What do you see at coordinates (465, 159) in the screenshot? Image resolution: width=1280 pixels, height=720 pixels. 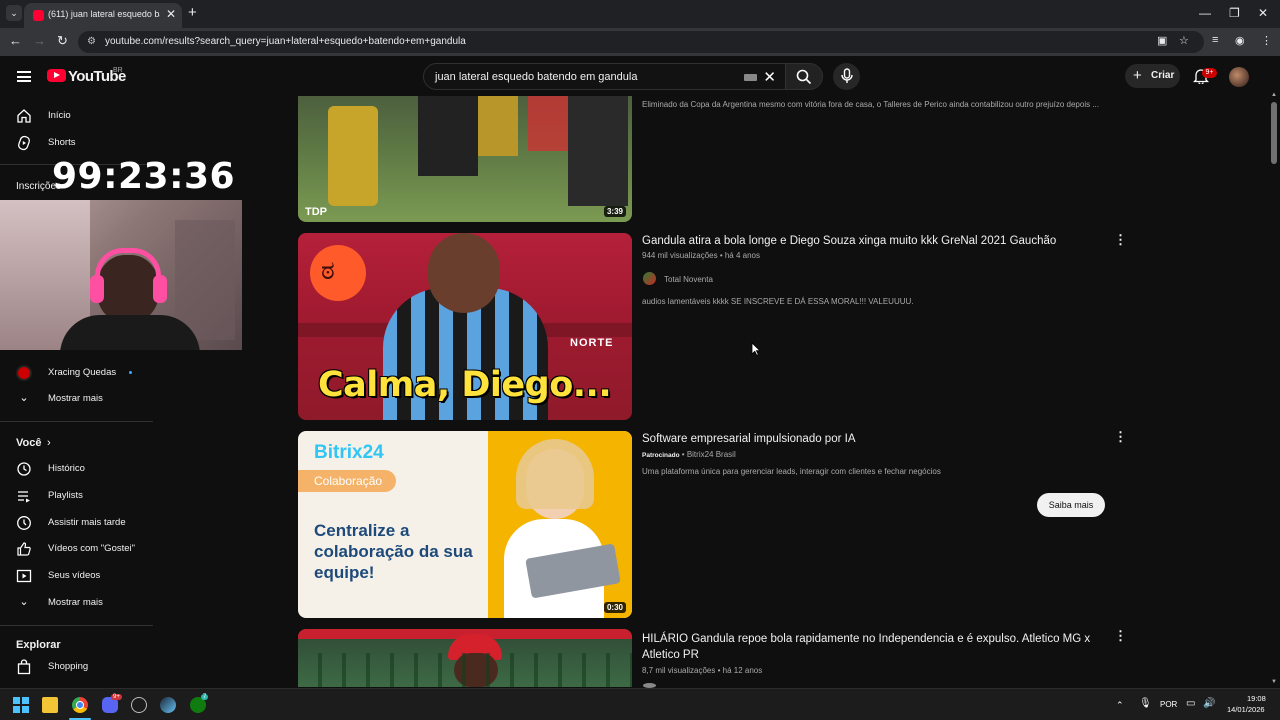 I see `video-thumbnail: TDP 3:39` at bounding box center [465, 159].